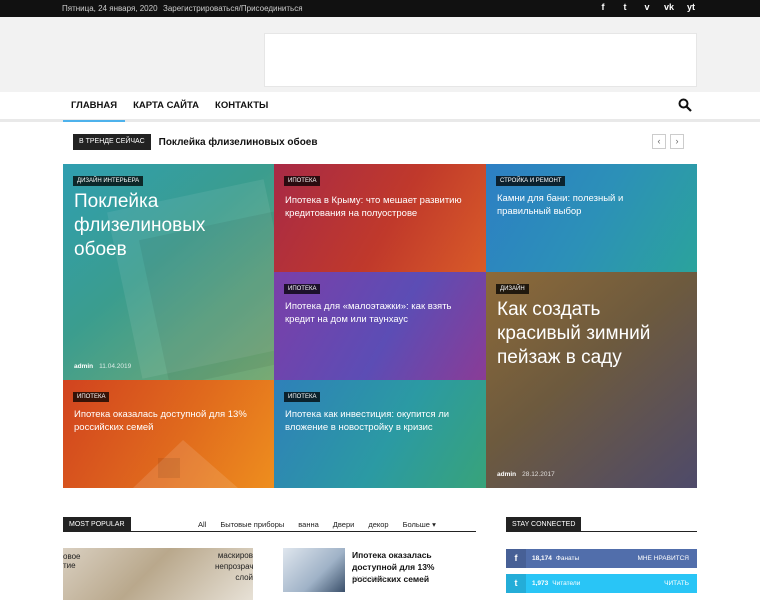  Describe the element at coordinates (158, 574) in the screenshot. I see `popular-post-image-1: овое тие маскиров непрозрачн слой` at that location.